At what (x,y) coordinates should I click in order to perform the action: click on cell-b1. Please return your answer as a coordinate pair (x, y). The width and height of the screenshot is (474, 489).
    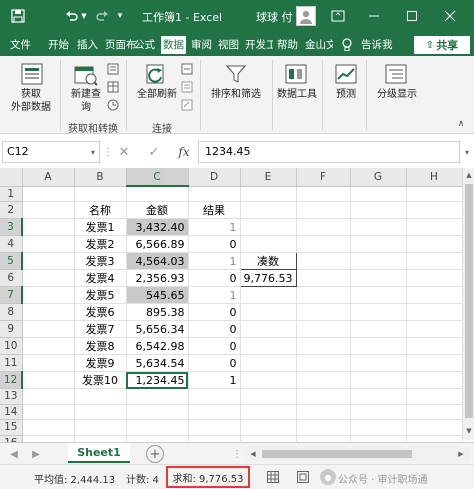
    Looking at the image, I should click on (100, 194).